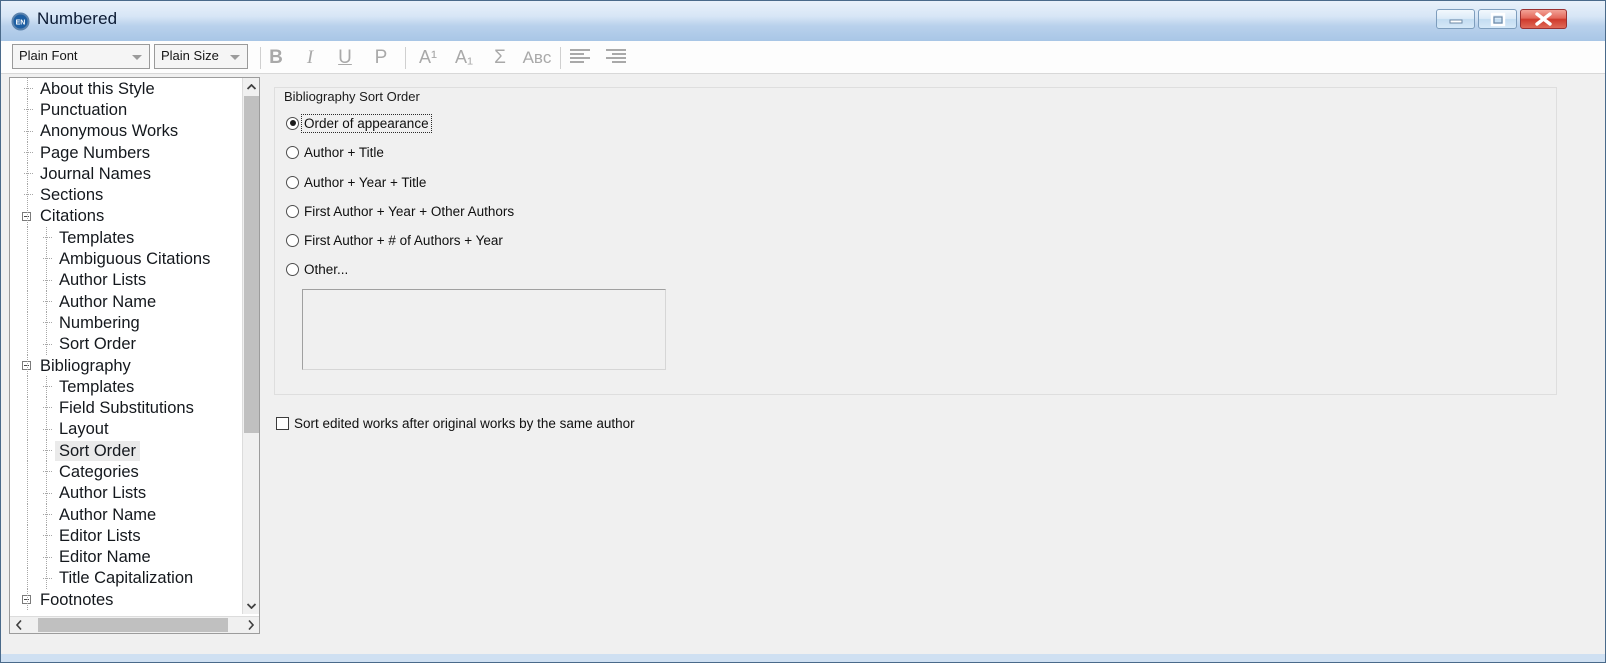  I want to click on tree-horizontal-scrollbar, so click(134, 624).